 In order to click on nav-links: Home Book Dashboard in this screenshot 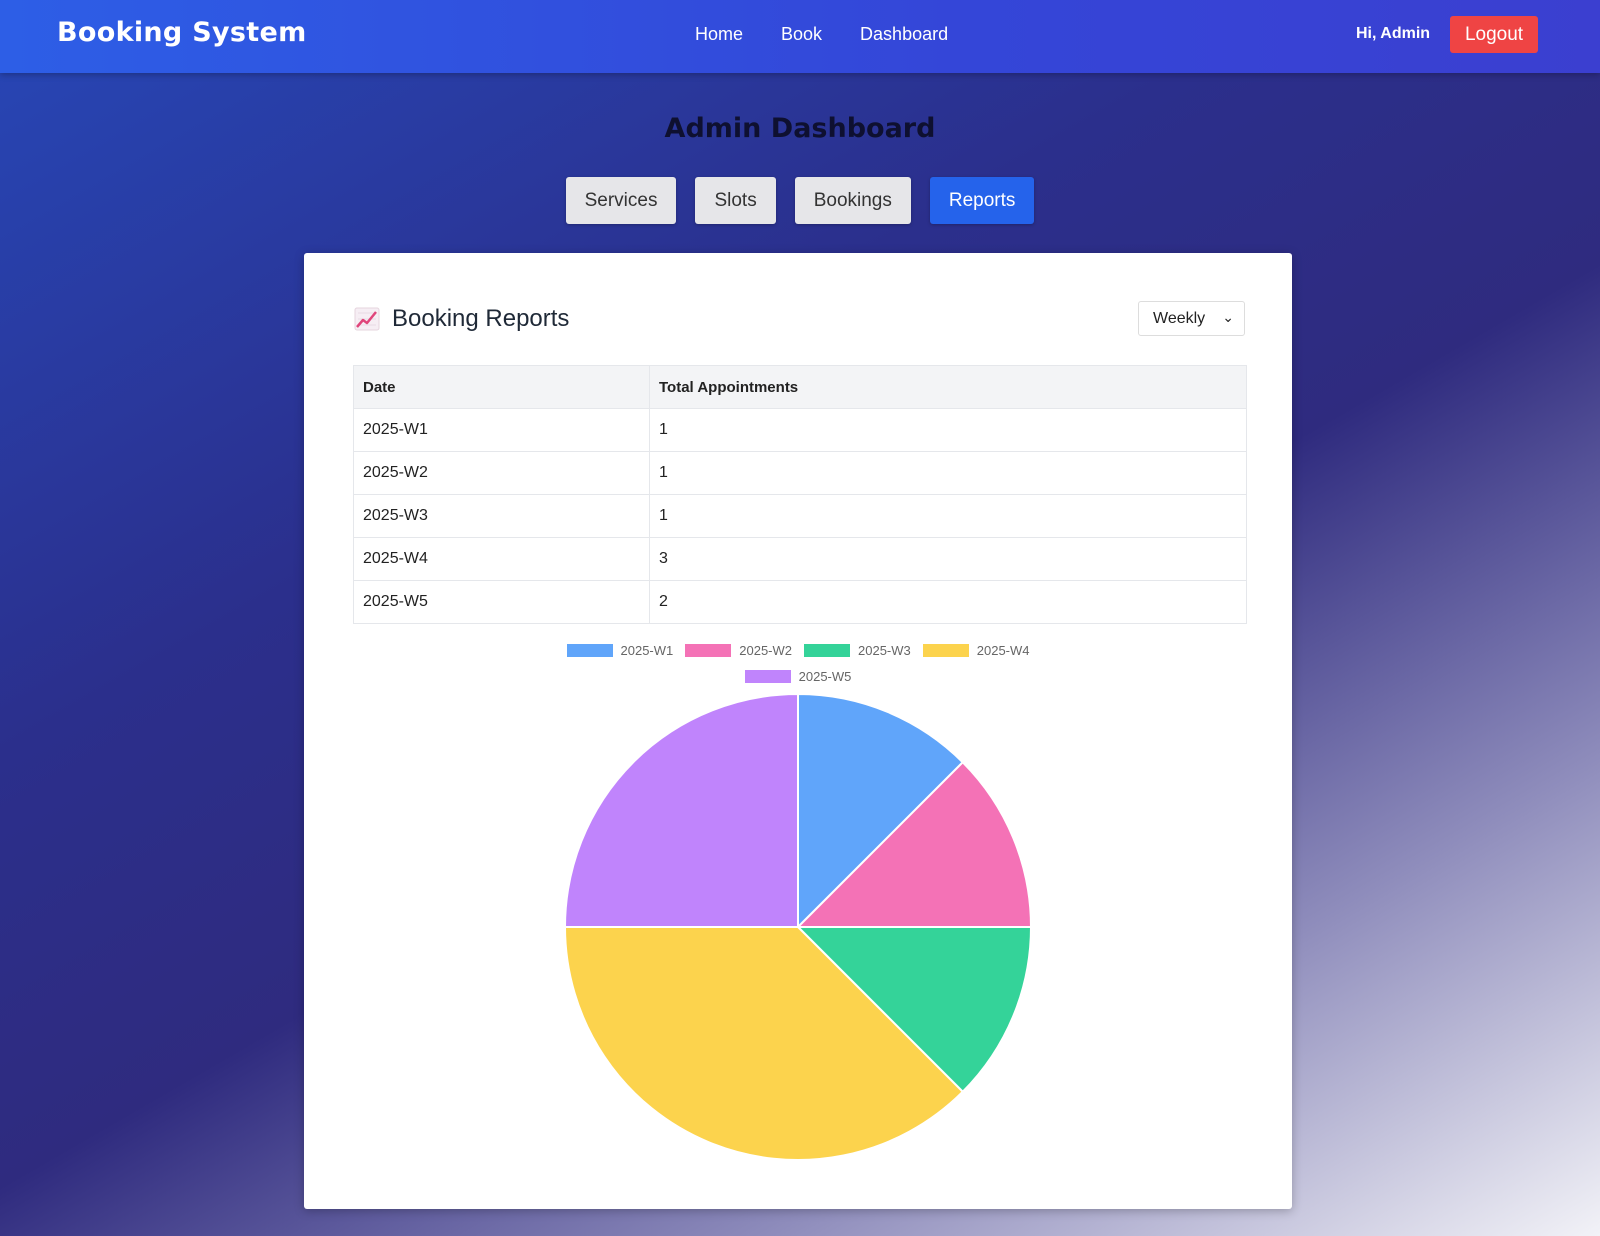, I will do `click(821, 34)`.